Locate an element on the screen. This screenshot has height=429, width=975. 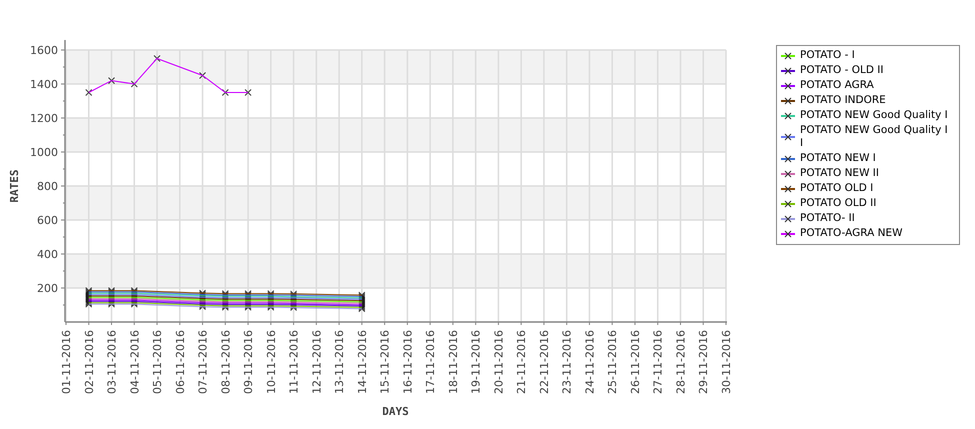
tick-label: 30-11-2016 is located at coordinates (726, 362).